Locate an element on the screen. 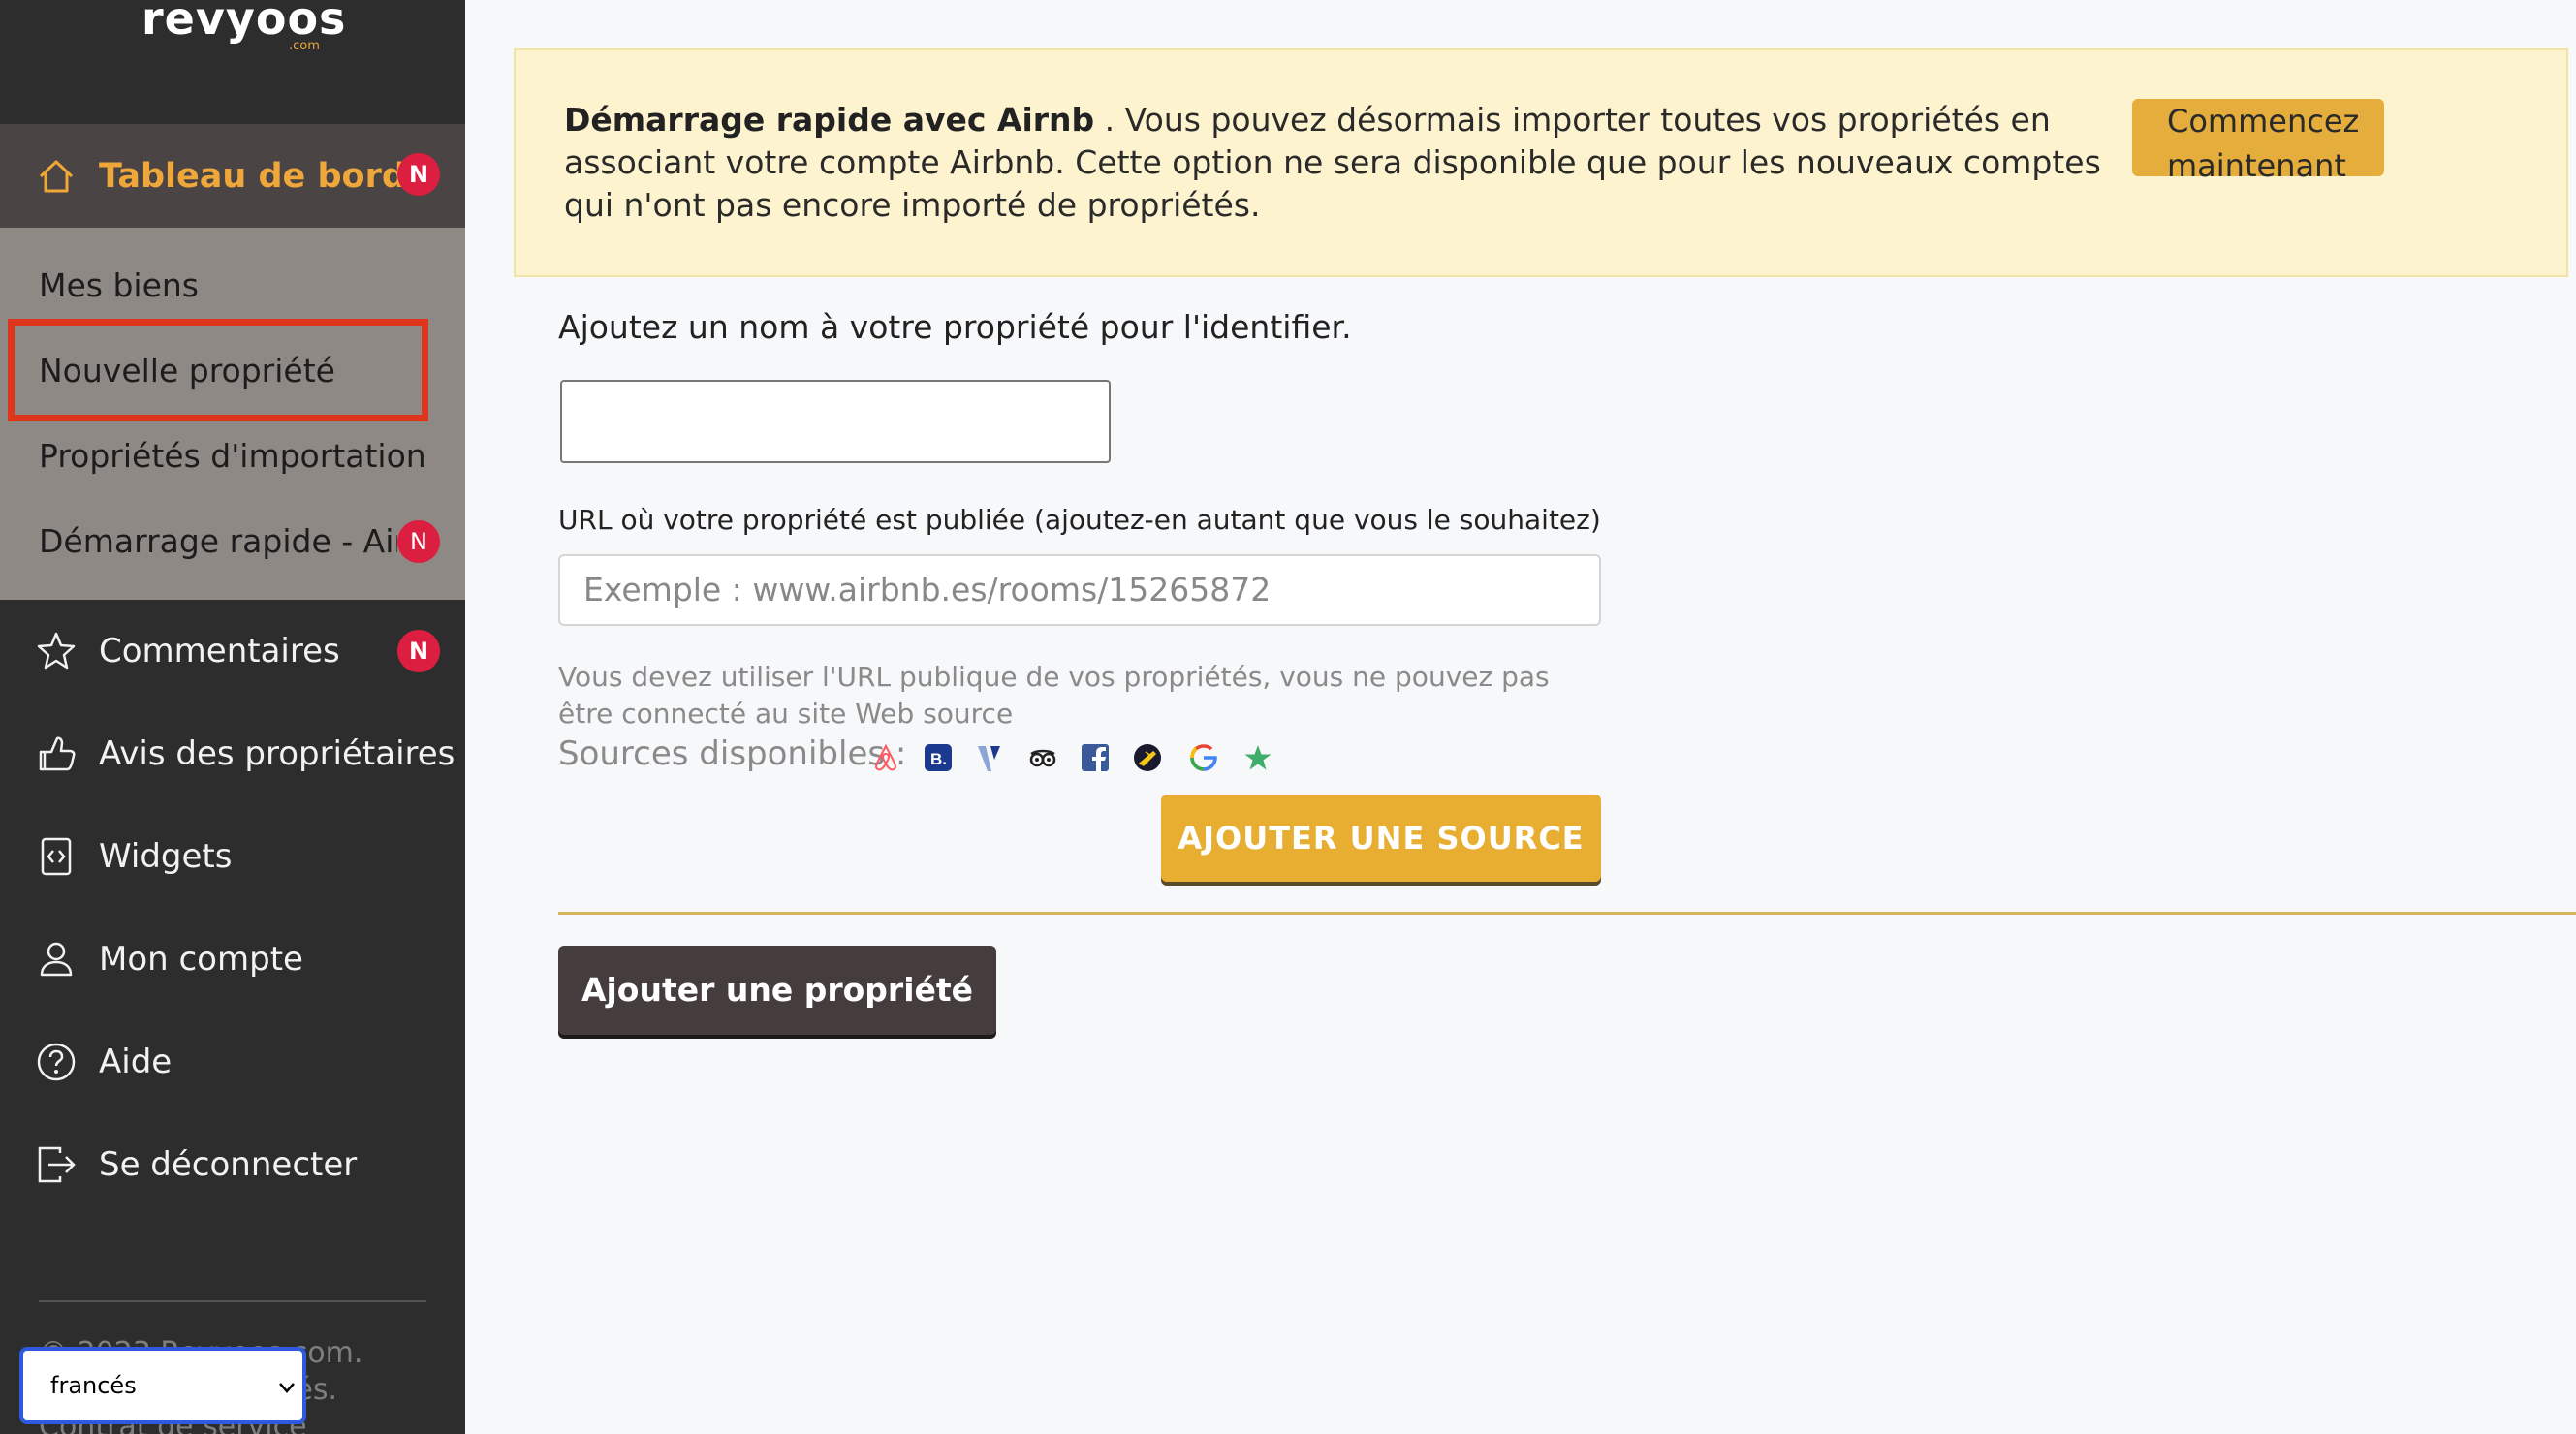 Image resolution: width=2576 pixels, height=1434 pixels. property-name-input is located at coordinates (835, 421).